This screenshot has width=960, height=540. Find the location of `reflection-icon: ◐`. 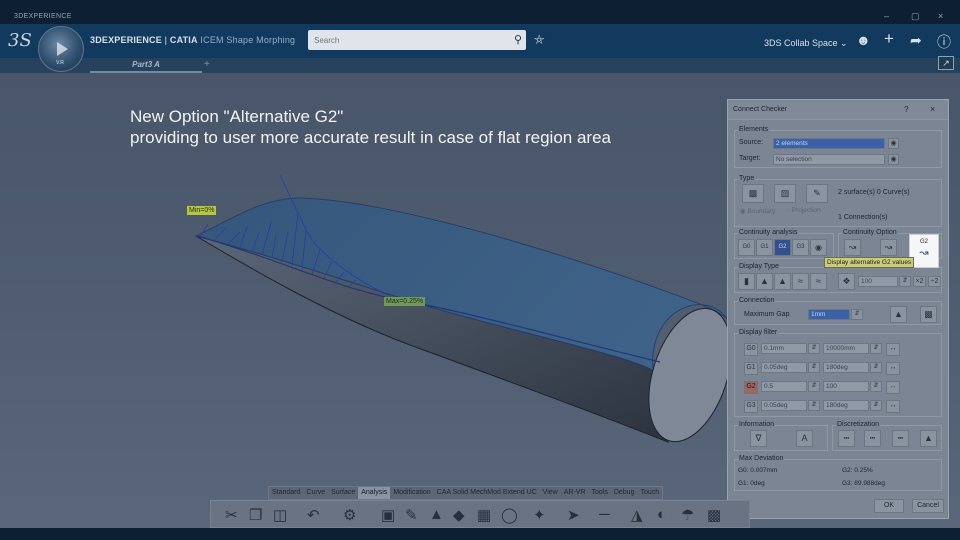

reflection-icon: ◐ is located at coordinates (661, 514).